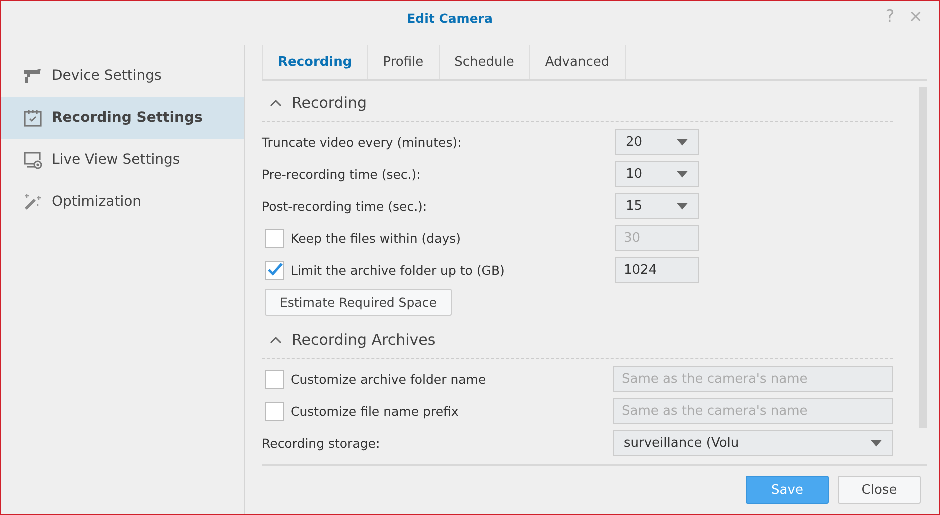 The height and width of the screenshot is (515, 940). What do you see at coordinates (122, 160) in the screenshot?
I see `sidebar-item: Live View Settings` at bounding box center [122, 160].